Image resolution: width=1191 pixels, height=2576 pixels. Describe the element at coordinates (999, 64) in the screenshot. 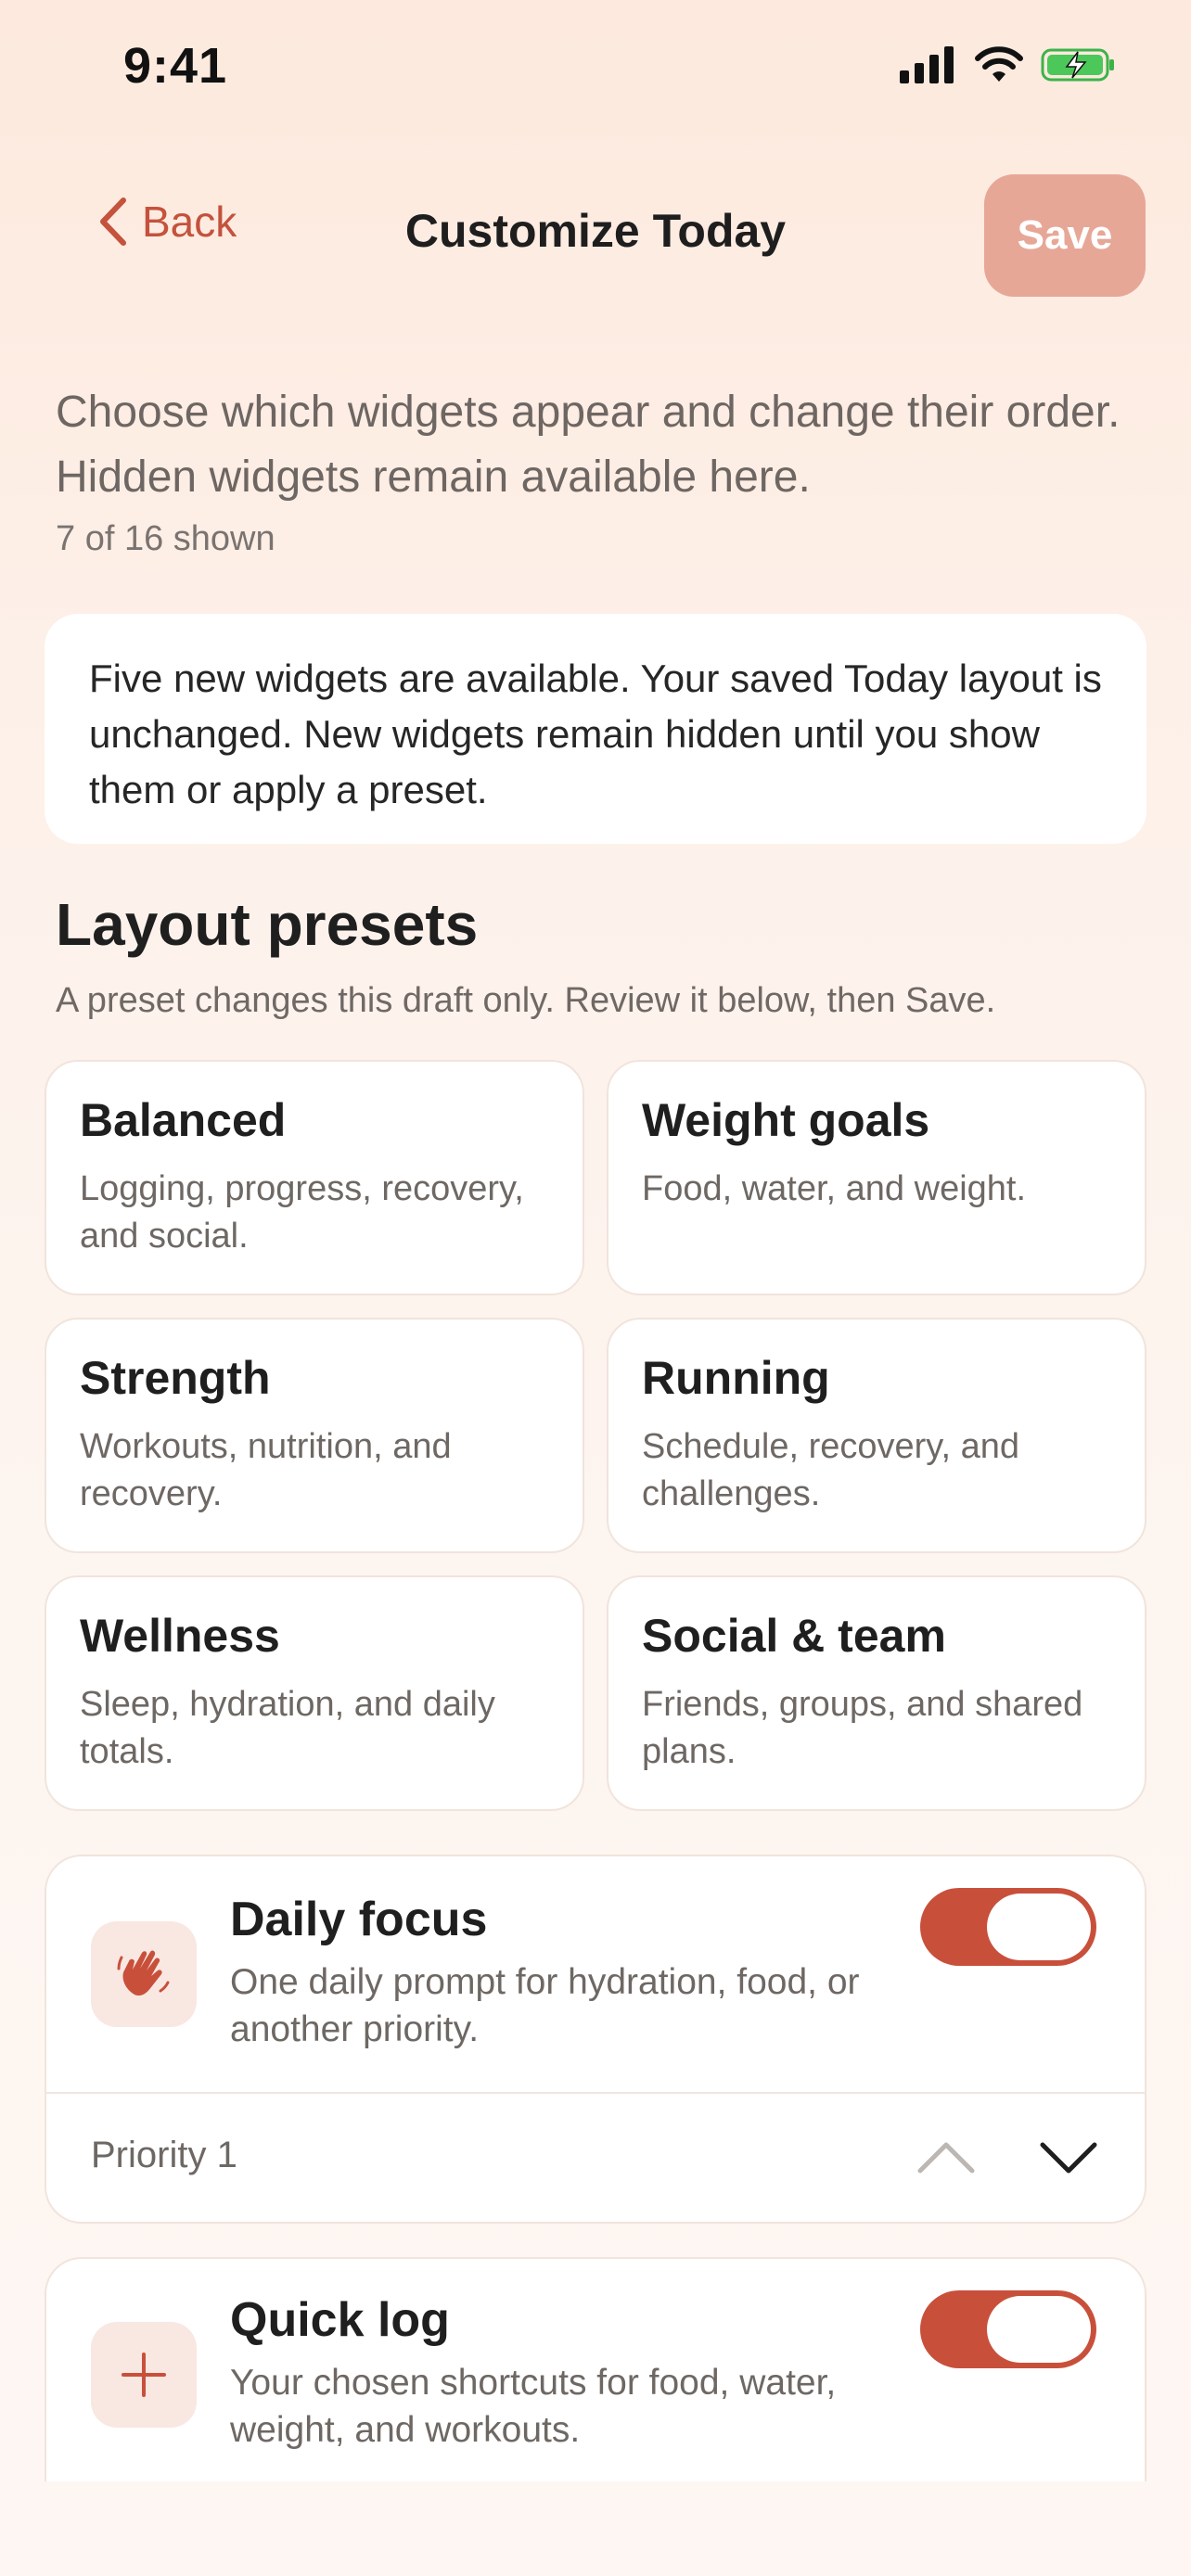

I see `wifi-icon` at that location.